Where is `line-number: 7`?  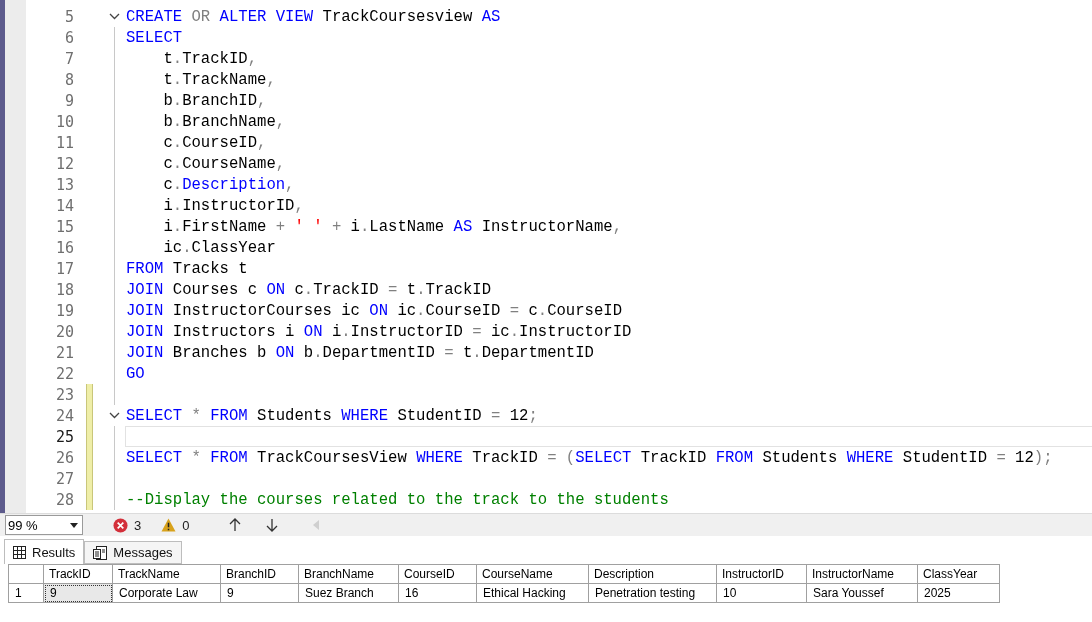 line-number: 7 is located at coordinates (68, 58).